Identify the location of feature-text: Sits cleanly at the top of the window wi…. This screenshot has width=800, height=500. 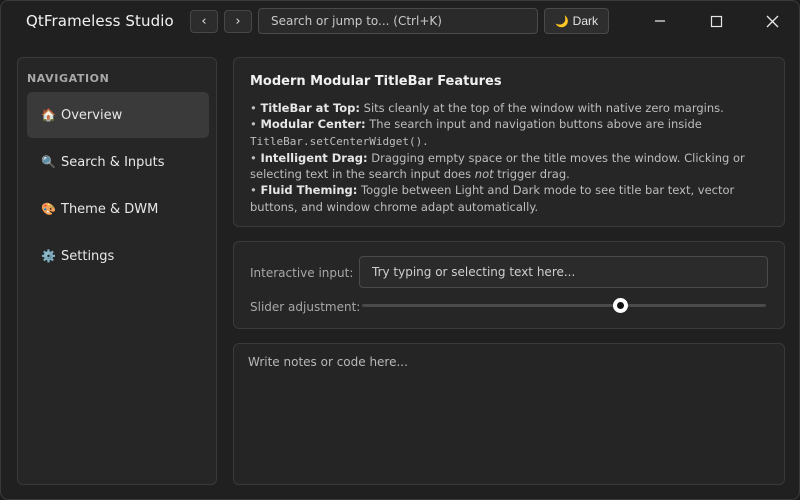
(542, 108).